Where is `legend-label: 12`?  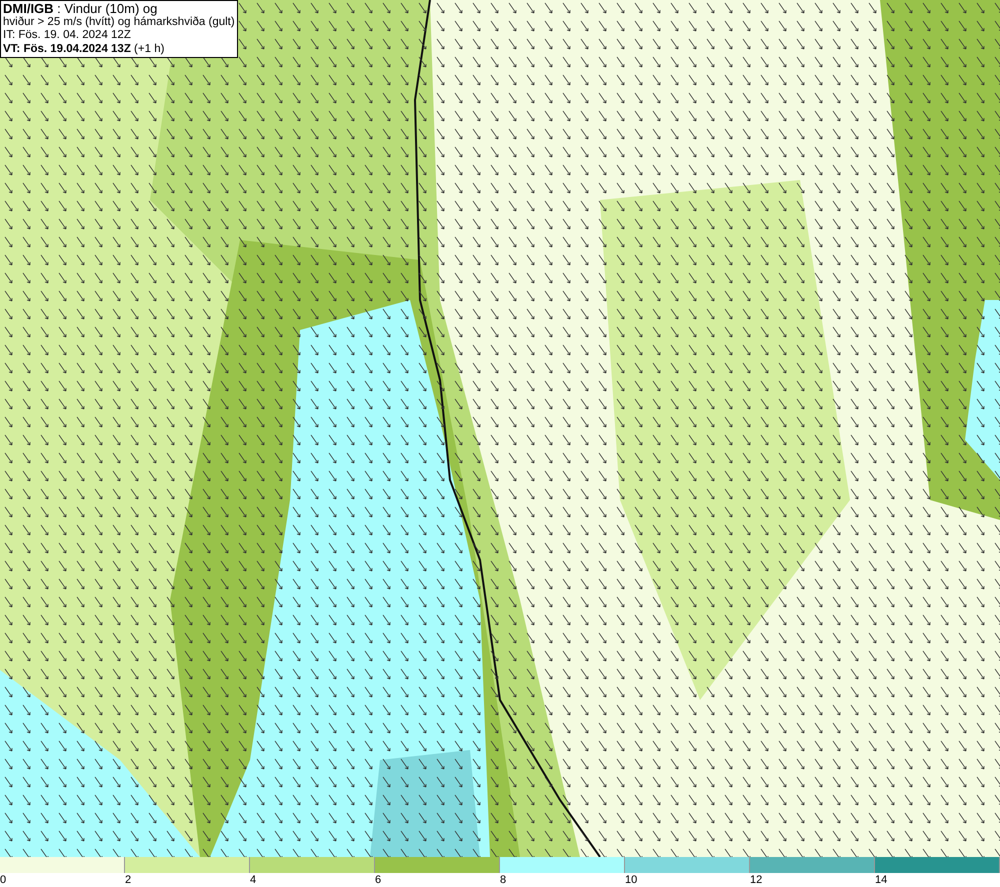 legend-label: 12 is located at coordinates (756, 880).